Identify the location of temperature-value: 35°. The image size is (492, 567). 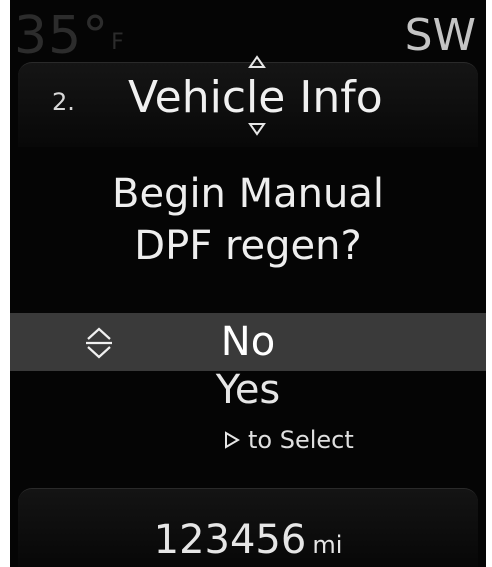
(62, 36).